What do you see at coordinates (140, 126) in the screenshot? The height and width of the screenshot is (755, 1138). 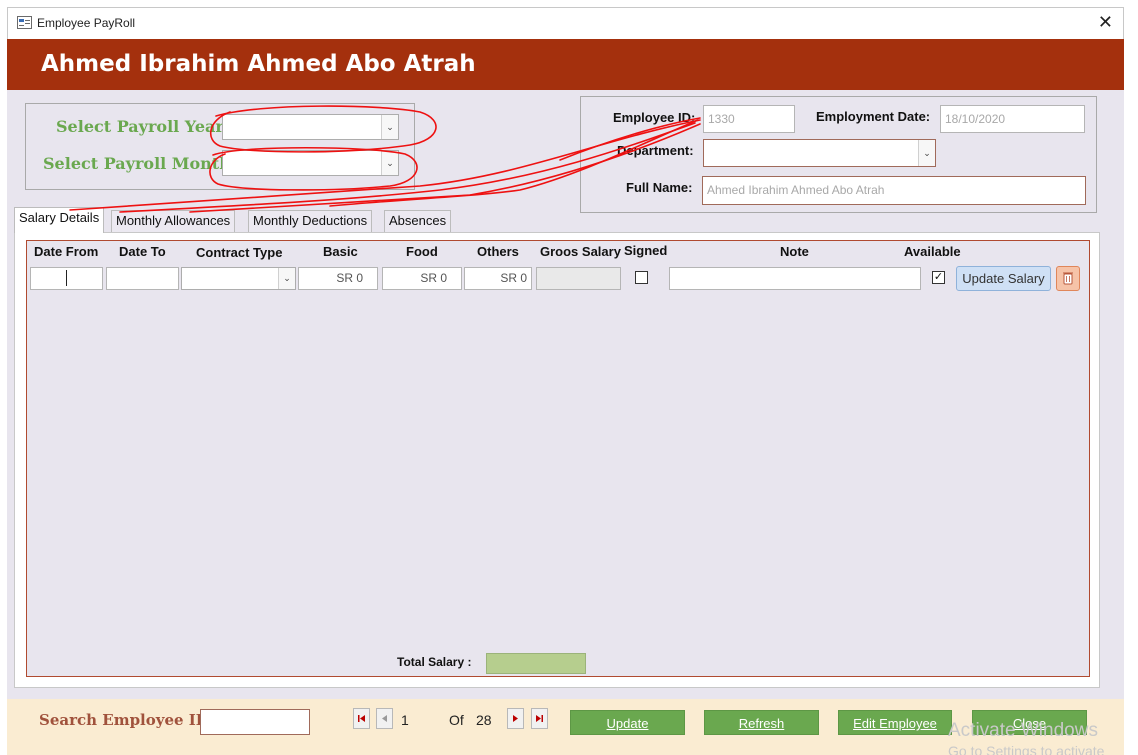 I see `payroll-year-label: Select Payroll Year` at bounding box center [140, 126].